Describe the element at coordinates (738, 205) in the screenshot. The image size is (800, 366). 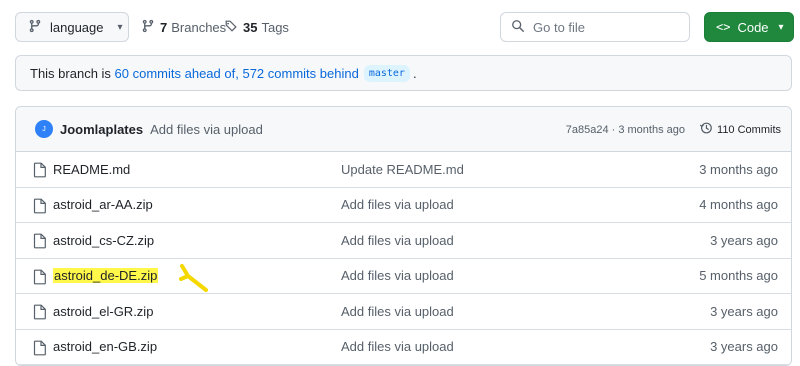
I see `file-age: 4 months ago` at that location.